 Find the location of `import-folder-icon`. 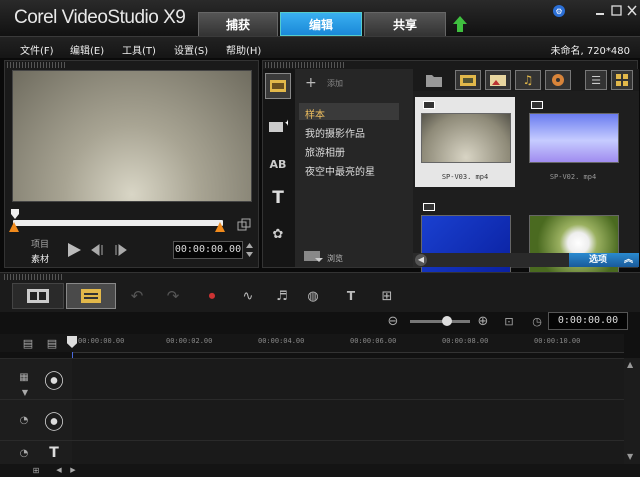

import-folder-icon is located at coordinates (434, 80).